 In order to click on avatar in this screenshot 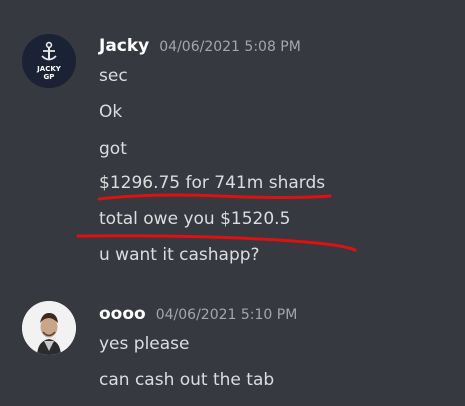, I will do `click(49, 328)`.